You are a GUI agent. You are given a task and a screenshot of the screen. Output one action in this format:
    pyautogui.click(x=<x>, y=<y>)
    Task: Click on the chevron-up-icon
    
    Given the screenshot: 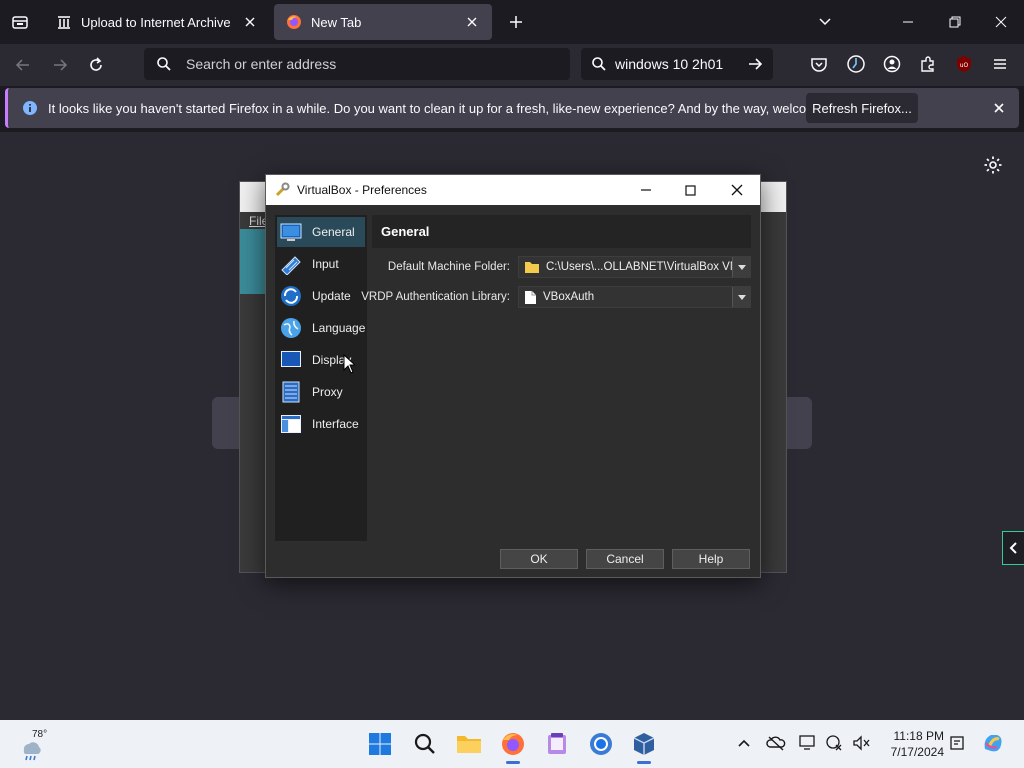 What is the action you would take?
    pyautogui.click(x=744, y=743)
    